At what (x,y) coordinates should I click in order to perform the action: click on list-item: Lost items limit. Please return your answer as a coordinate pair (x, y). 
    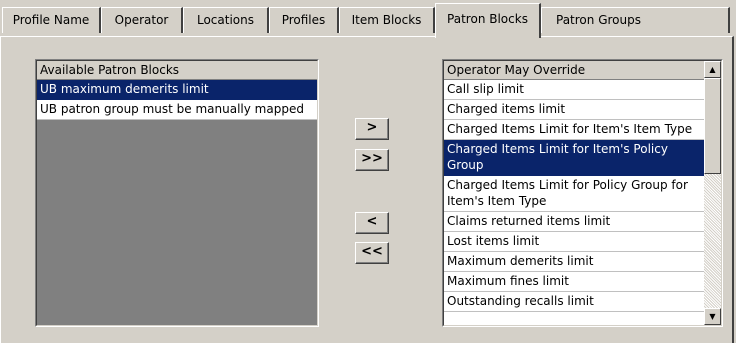
    Looking at the image, I should click on (574, 242).